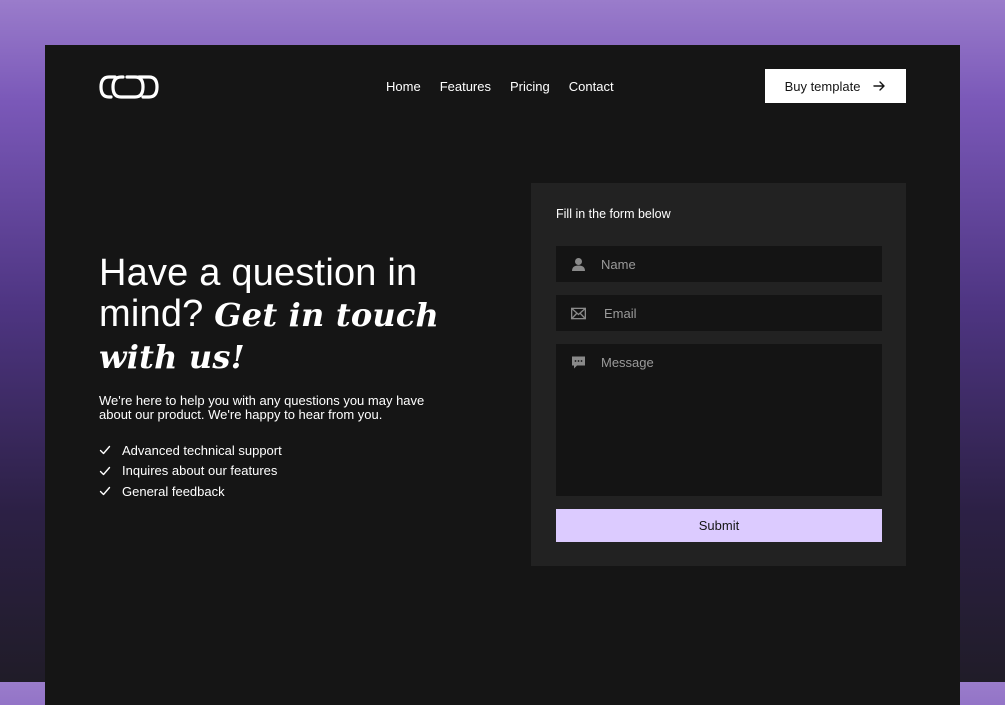 The image size is (1005, 705). What do you see at coordinates (202, 450) in the screenshot?
I see `feature-label: Advanced technical support` at bounding box center [202, 450].